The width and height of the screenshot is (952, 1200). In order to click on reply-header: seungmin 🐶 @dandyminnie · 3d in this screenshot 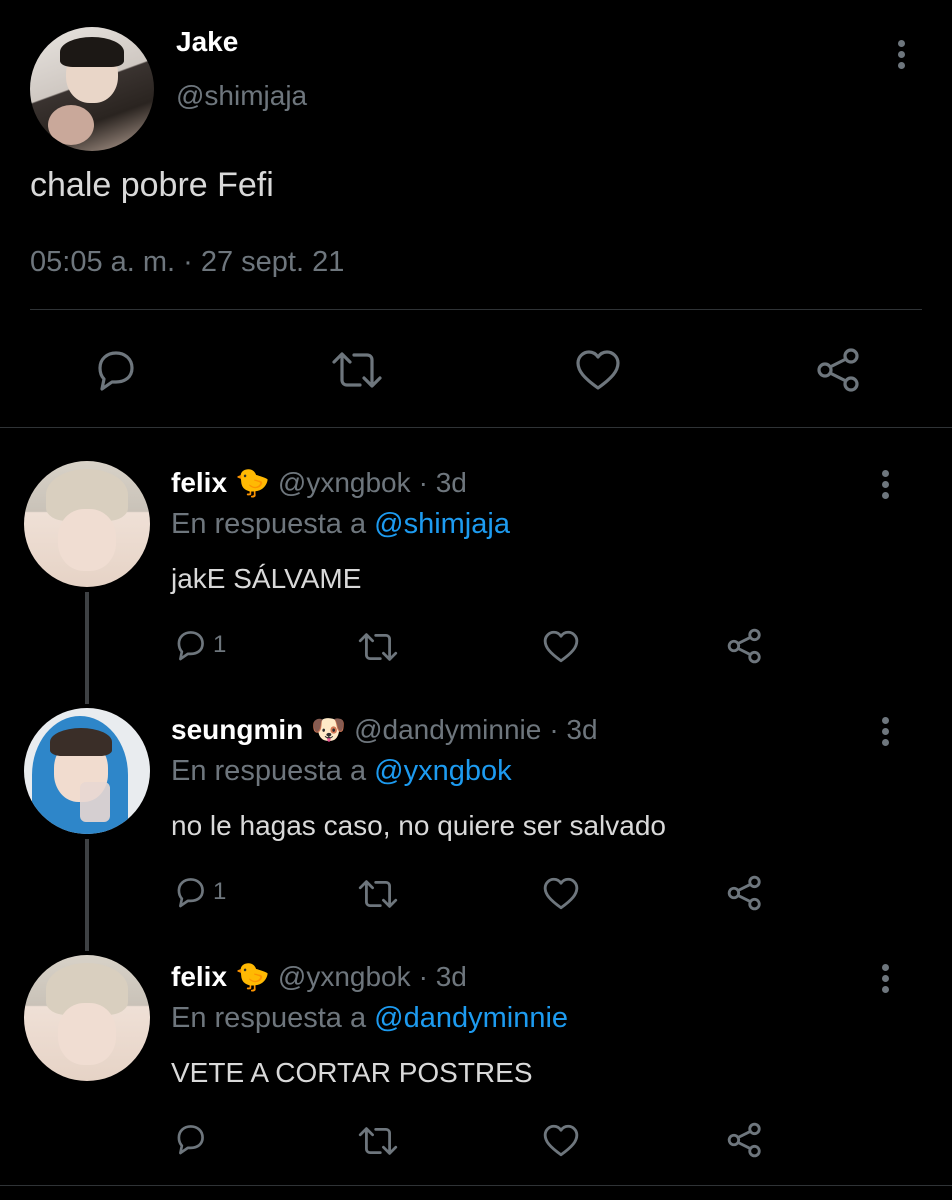, I will do `click(384, 729)`.